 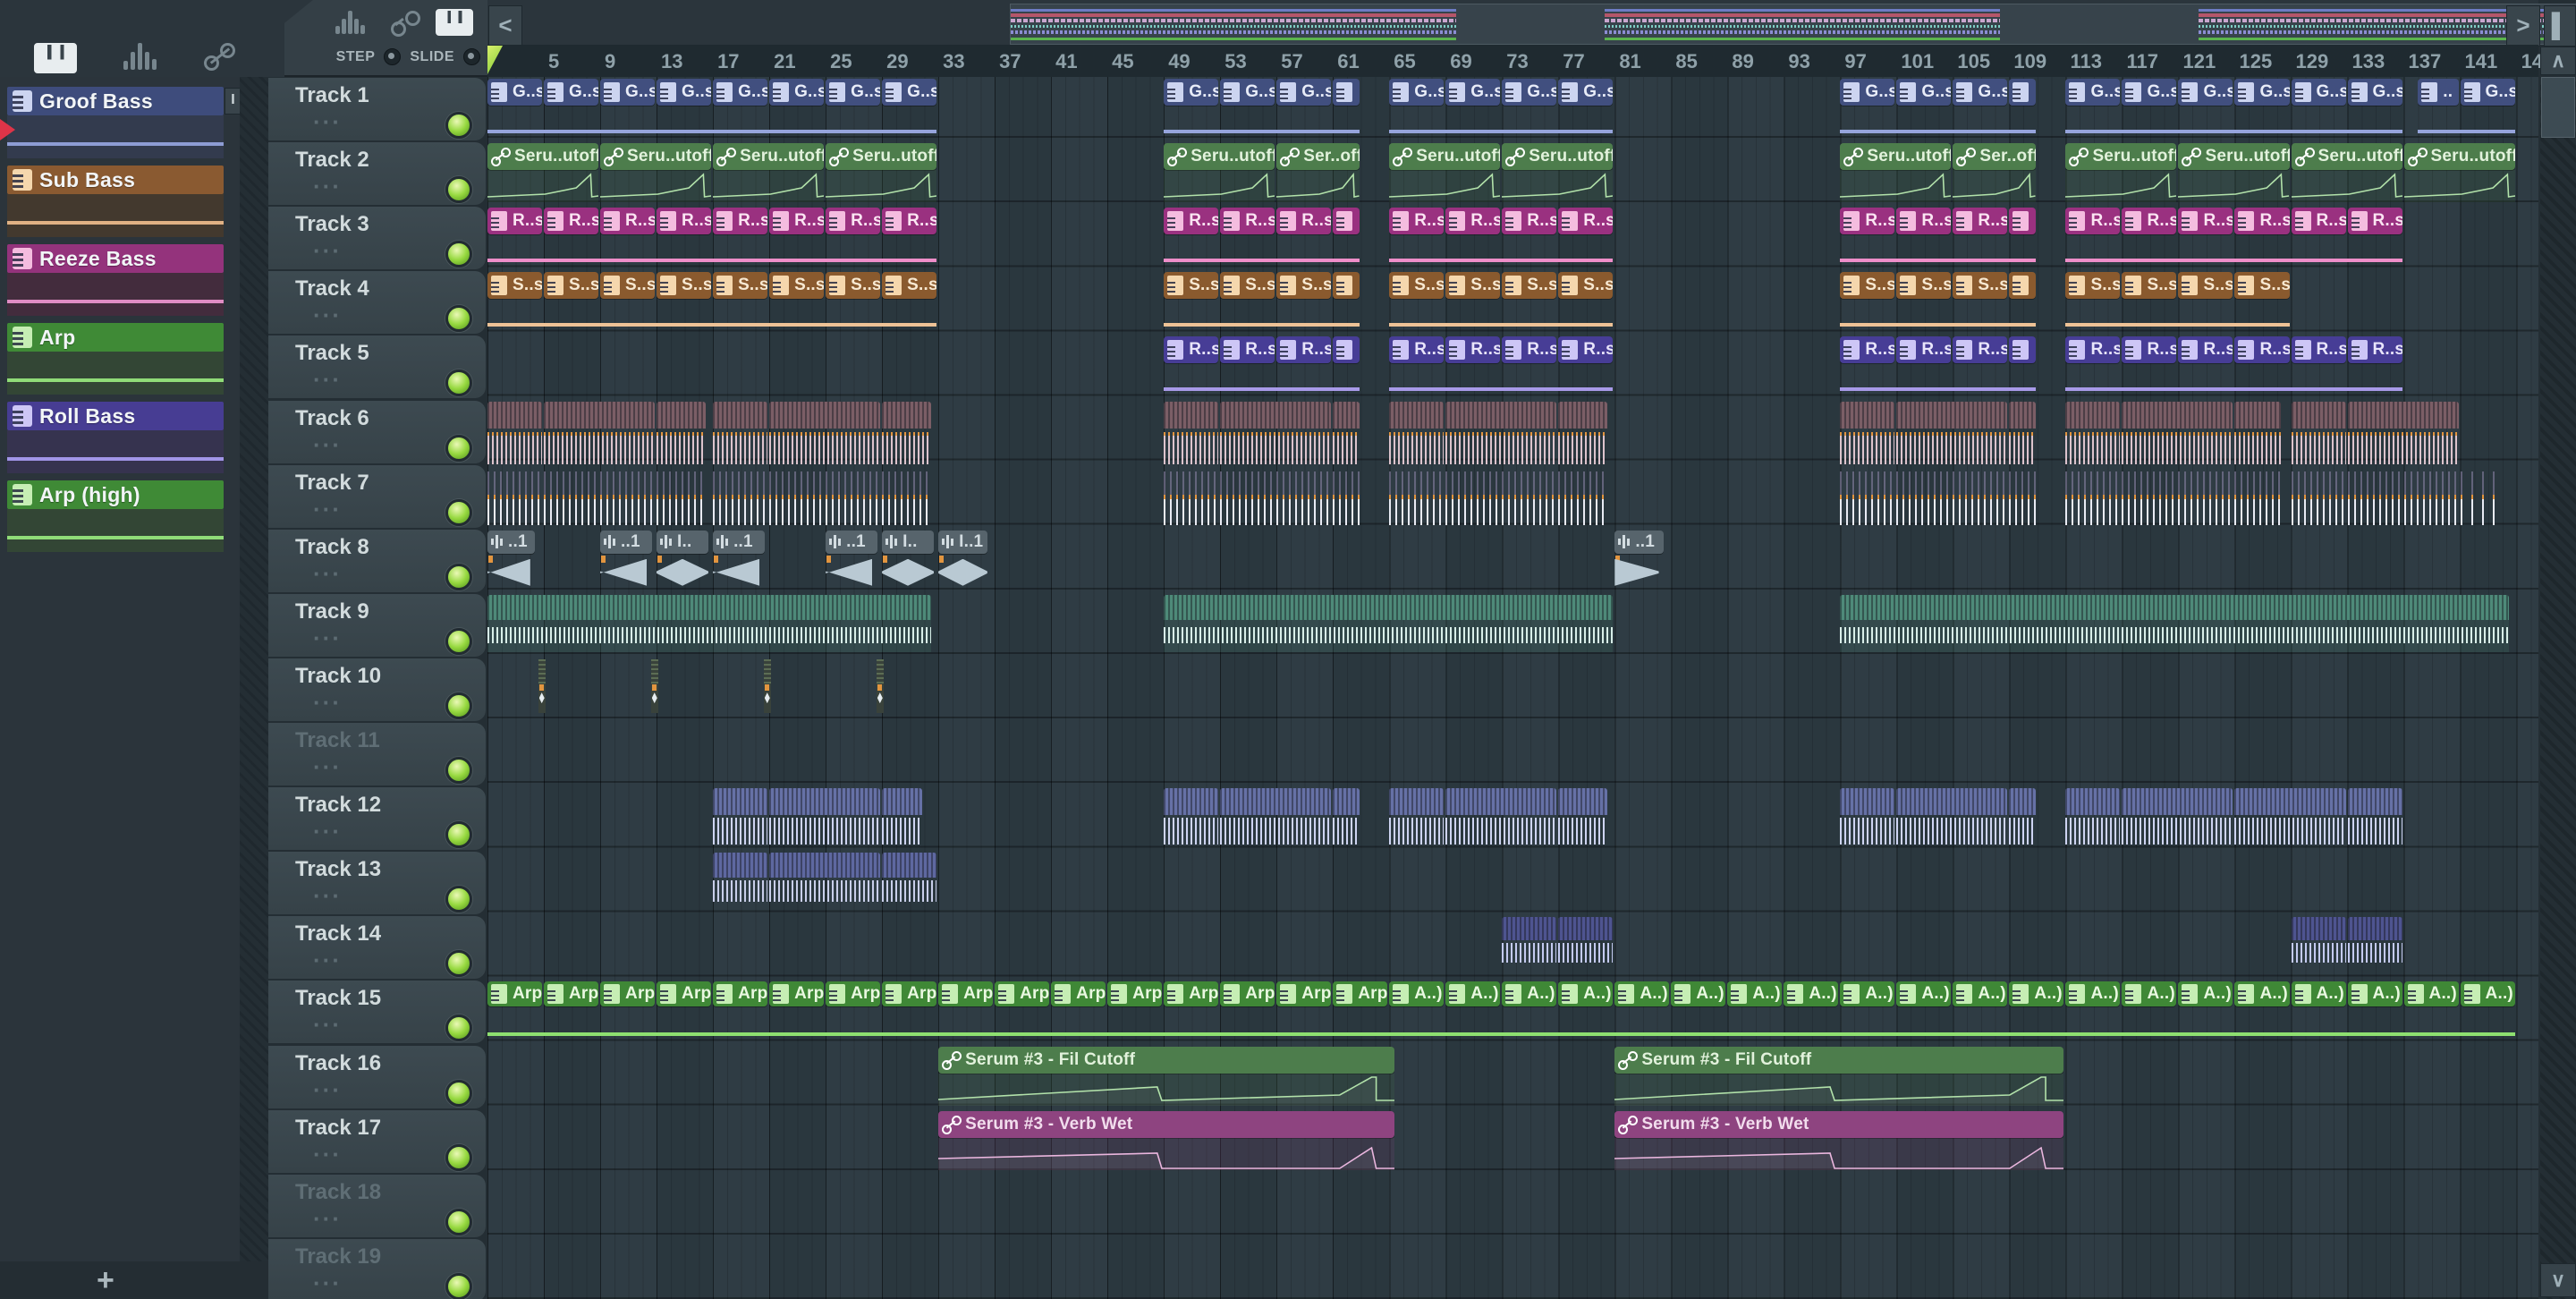 I want to click on track-header: Track 11 ···, so click(x=377, y=754).